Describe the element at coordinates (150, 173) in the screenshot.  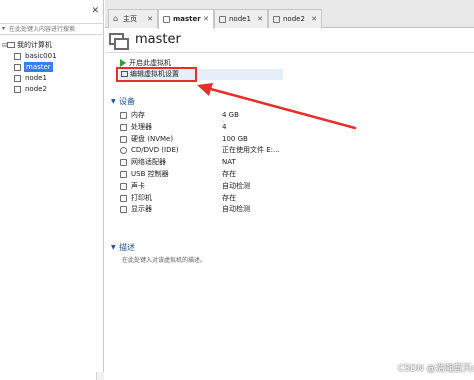
I see `device-name: USB 控制器` at that location.